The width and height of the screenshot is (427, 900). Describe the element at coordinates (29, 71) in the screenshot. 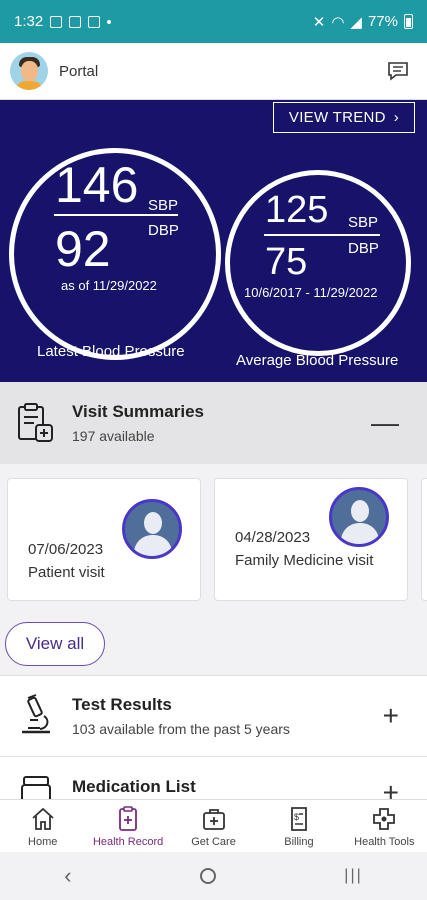

I see `avatar` at that location.